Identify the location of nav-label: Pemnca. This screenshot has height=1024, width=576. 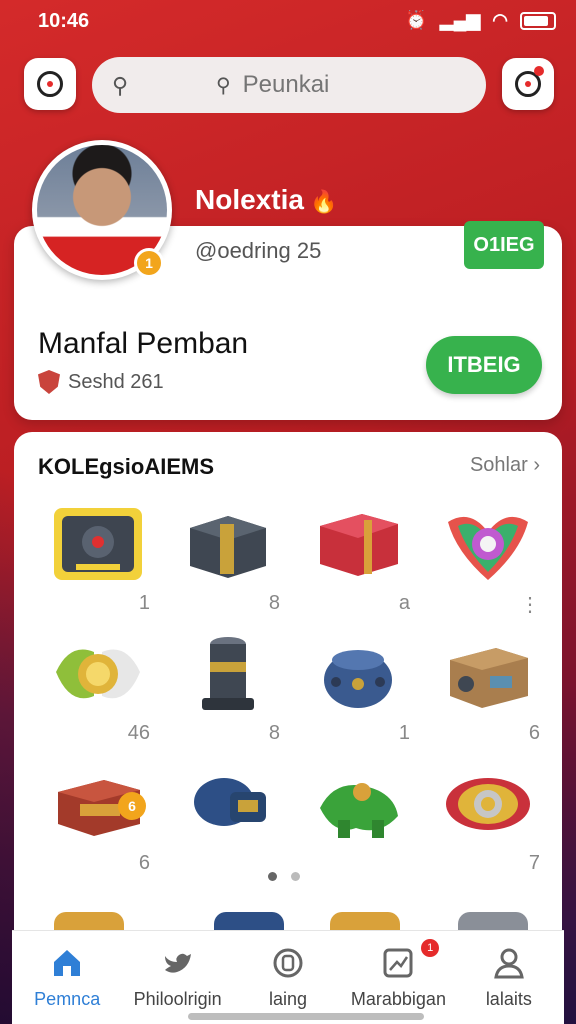
(67, 999).